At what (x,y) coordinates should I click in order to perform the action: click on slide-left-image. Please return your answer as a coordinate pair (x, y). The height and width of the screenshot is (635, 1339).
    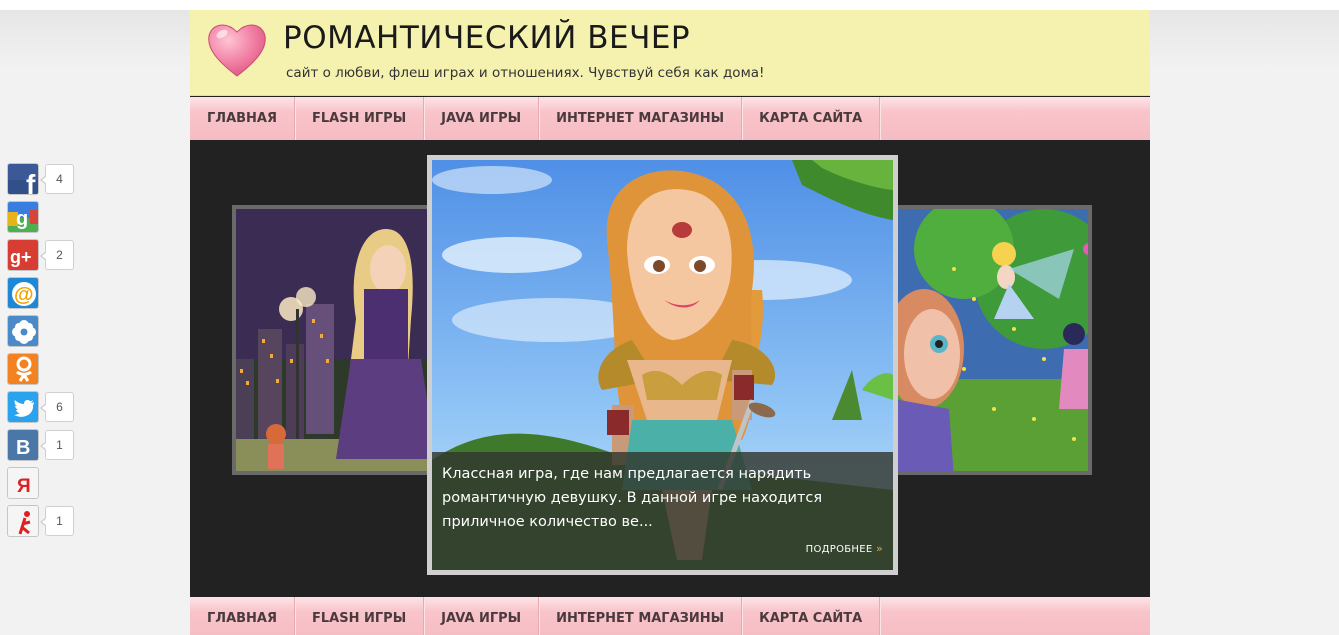
    Looking at the image, I should click on (337, 340).